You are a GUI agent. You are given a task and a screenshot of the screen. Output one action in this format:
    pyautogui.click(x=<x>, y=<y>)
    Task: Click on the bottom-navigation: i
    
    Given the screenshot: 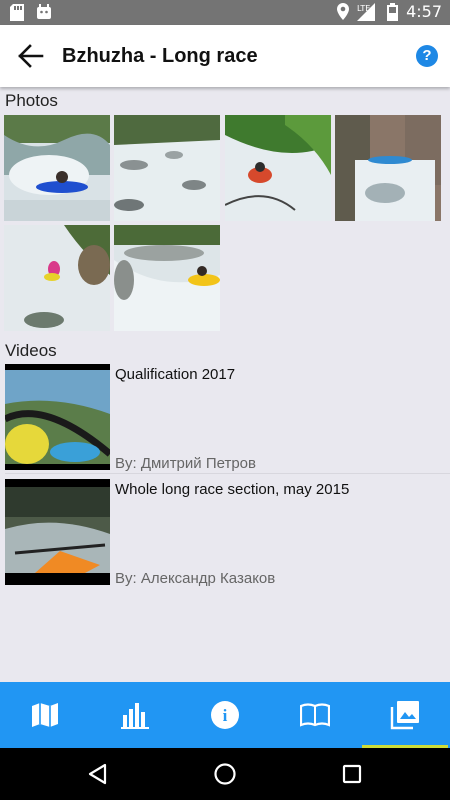 What is the action you would take?
    pyautogui.click(x=225, y=715)
    